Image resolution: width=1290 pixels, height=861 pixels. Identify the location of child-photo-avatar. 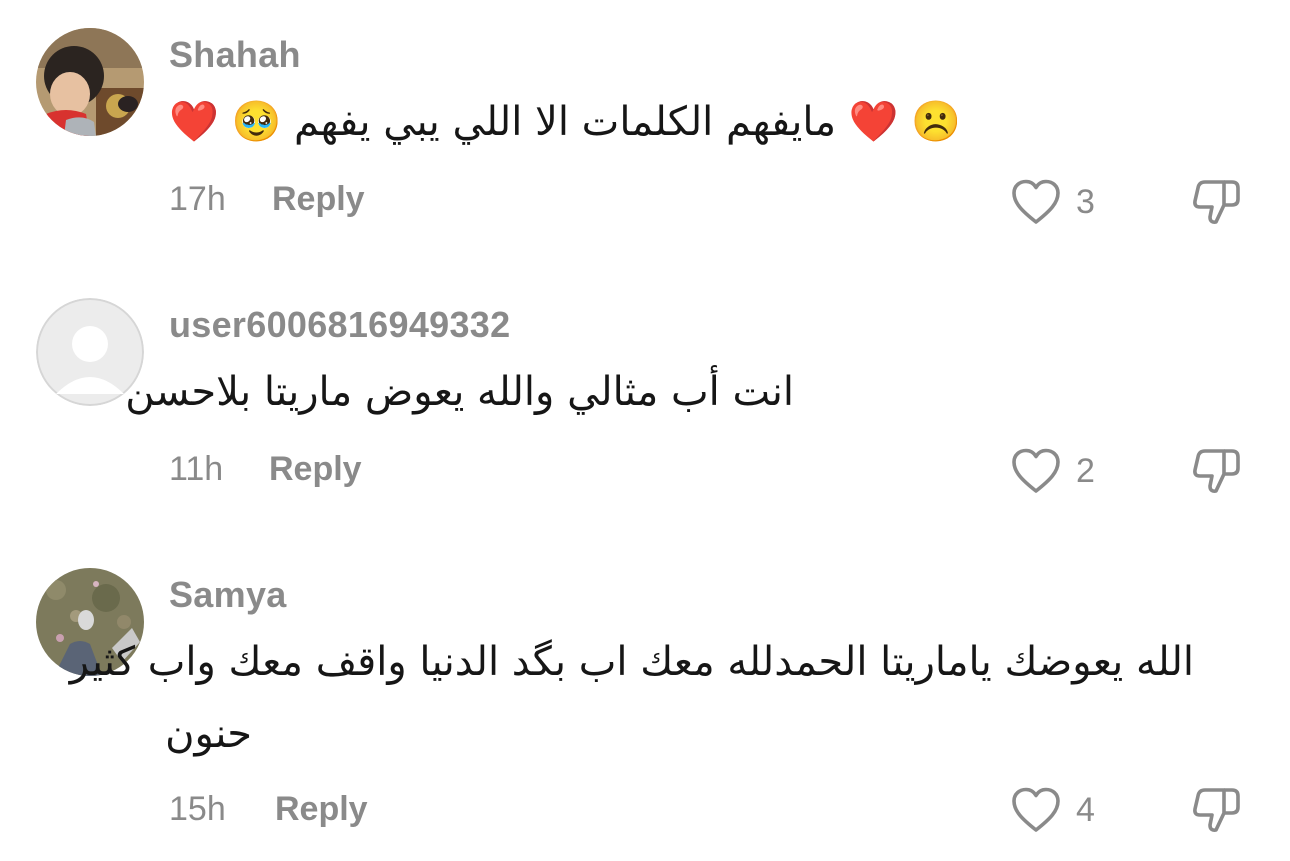
(90, 82).